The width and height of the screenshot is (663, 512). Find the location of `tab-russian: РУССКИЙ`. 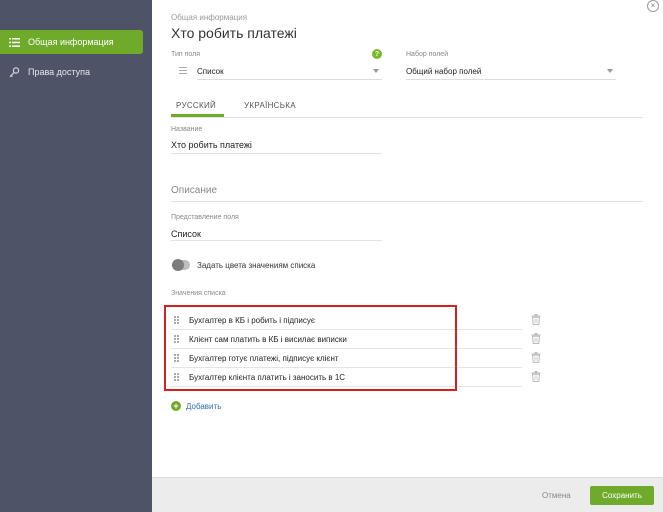

tab-russian: РУССКИЙ is located at coordinates (196, 105).